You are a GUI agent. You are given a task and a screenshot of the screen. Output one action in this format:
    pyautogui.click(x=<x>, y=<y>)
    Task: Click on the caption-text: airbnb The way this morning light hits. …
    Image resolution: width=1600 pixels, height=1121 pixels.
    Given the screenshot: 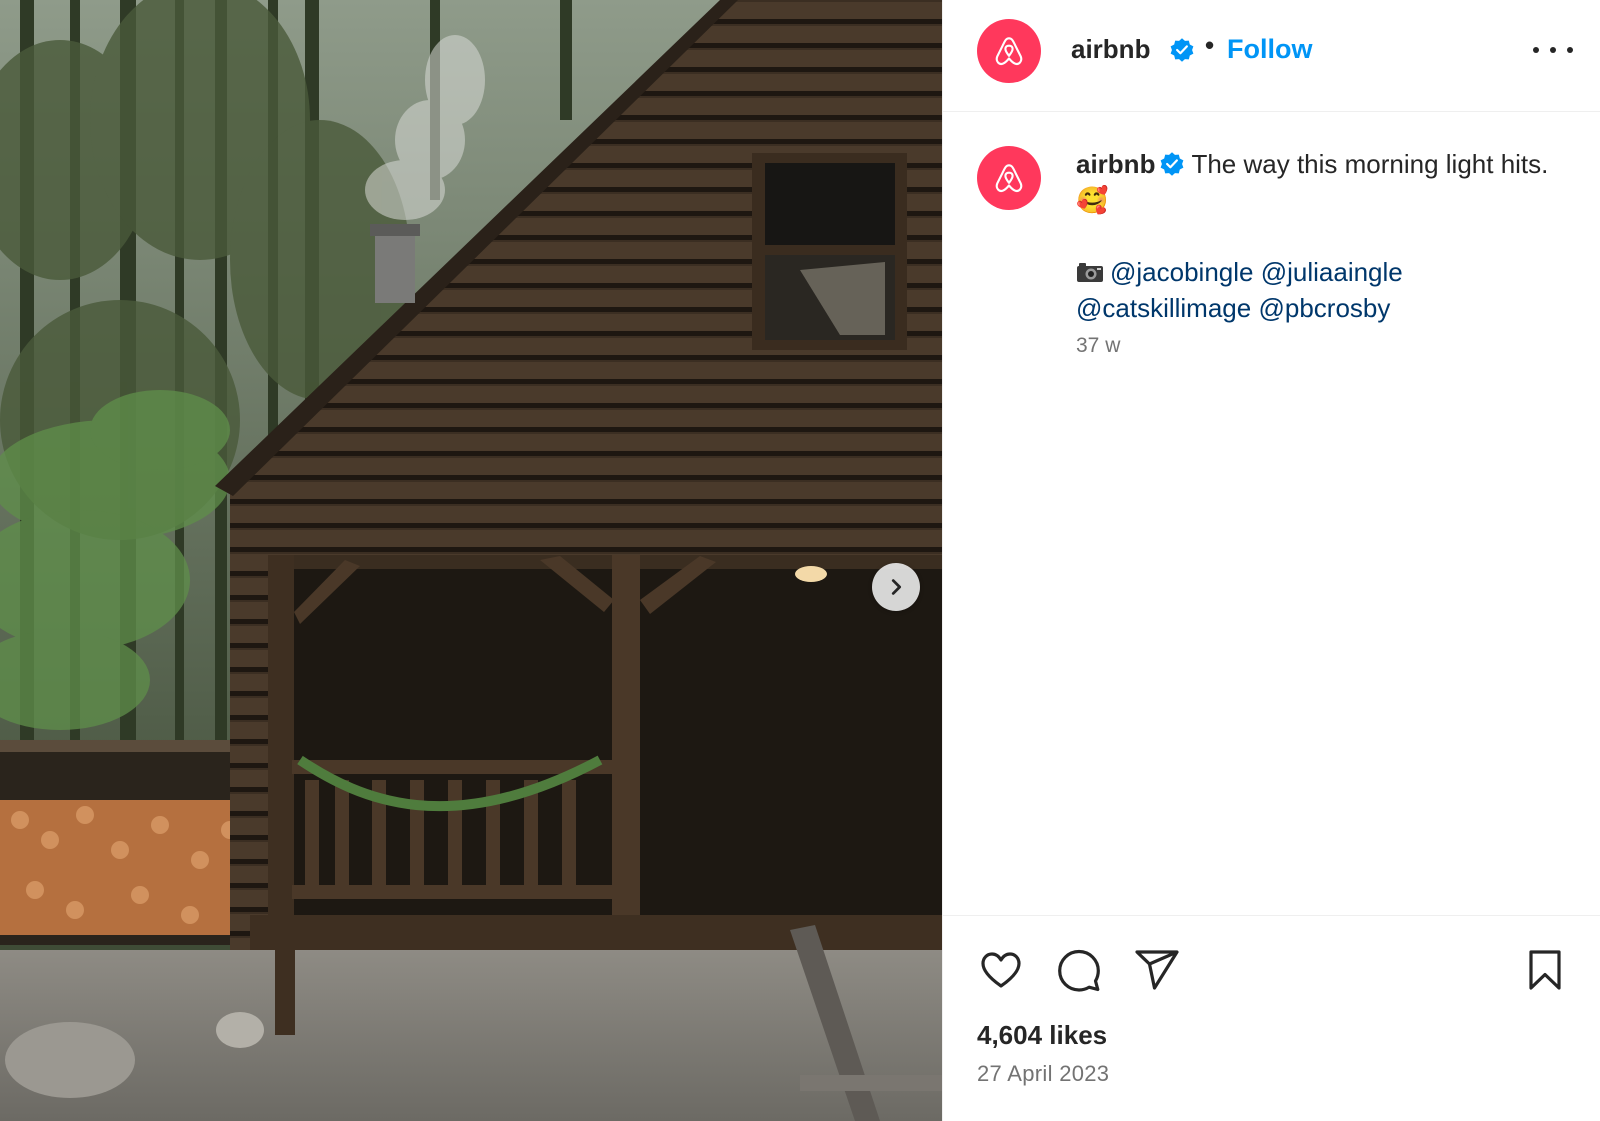 What is the action you would take?
    pyautogui.click(x=1326, y=236)
    